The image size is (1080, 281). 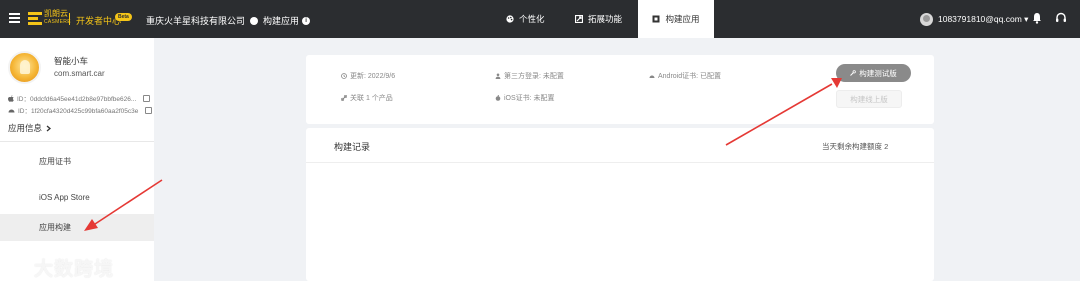 I want to click on android-cert-status: Android证书: 已配置, so click(x=685, y=76).